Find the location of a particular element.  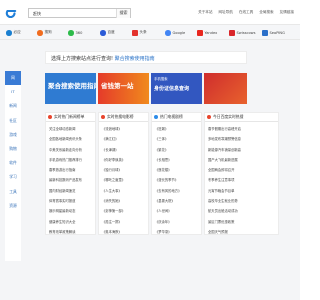

list-item: 教育改革政策解读 is located at coordinates (70, 232).